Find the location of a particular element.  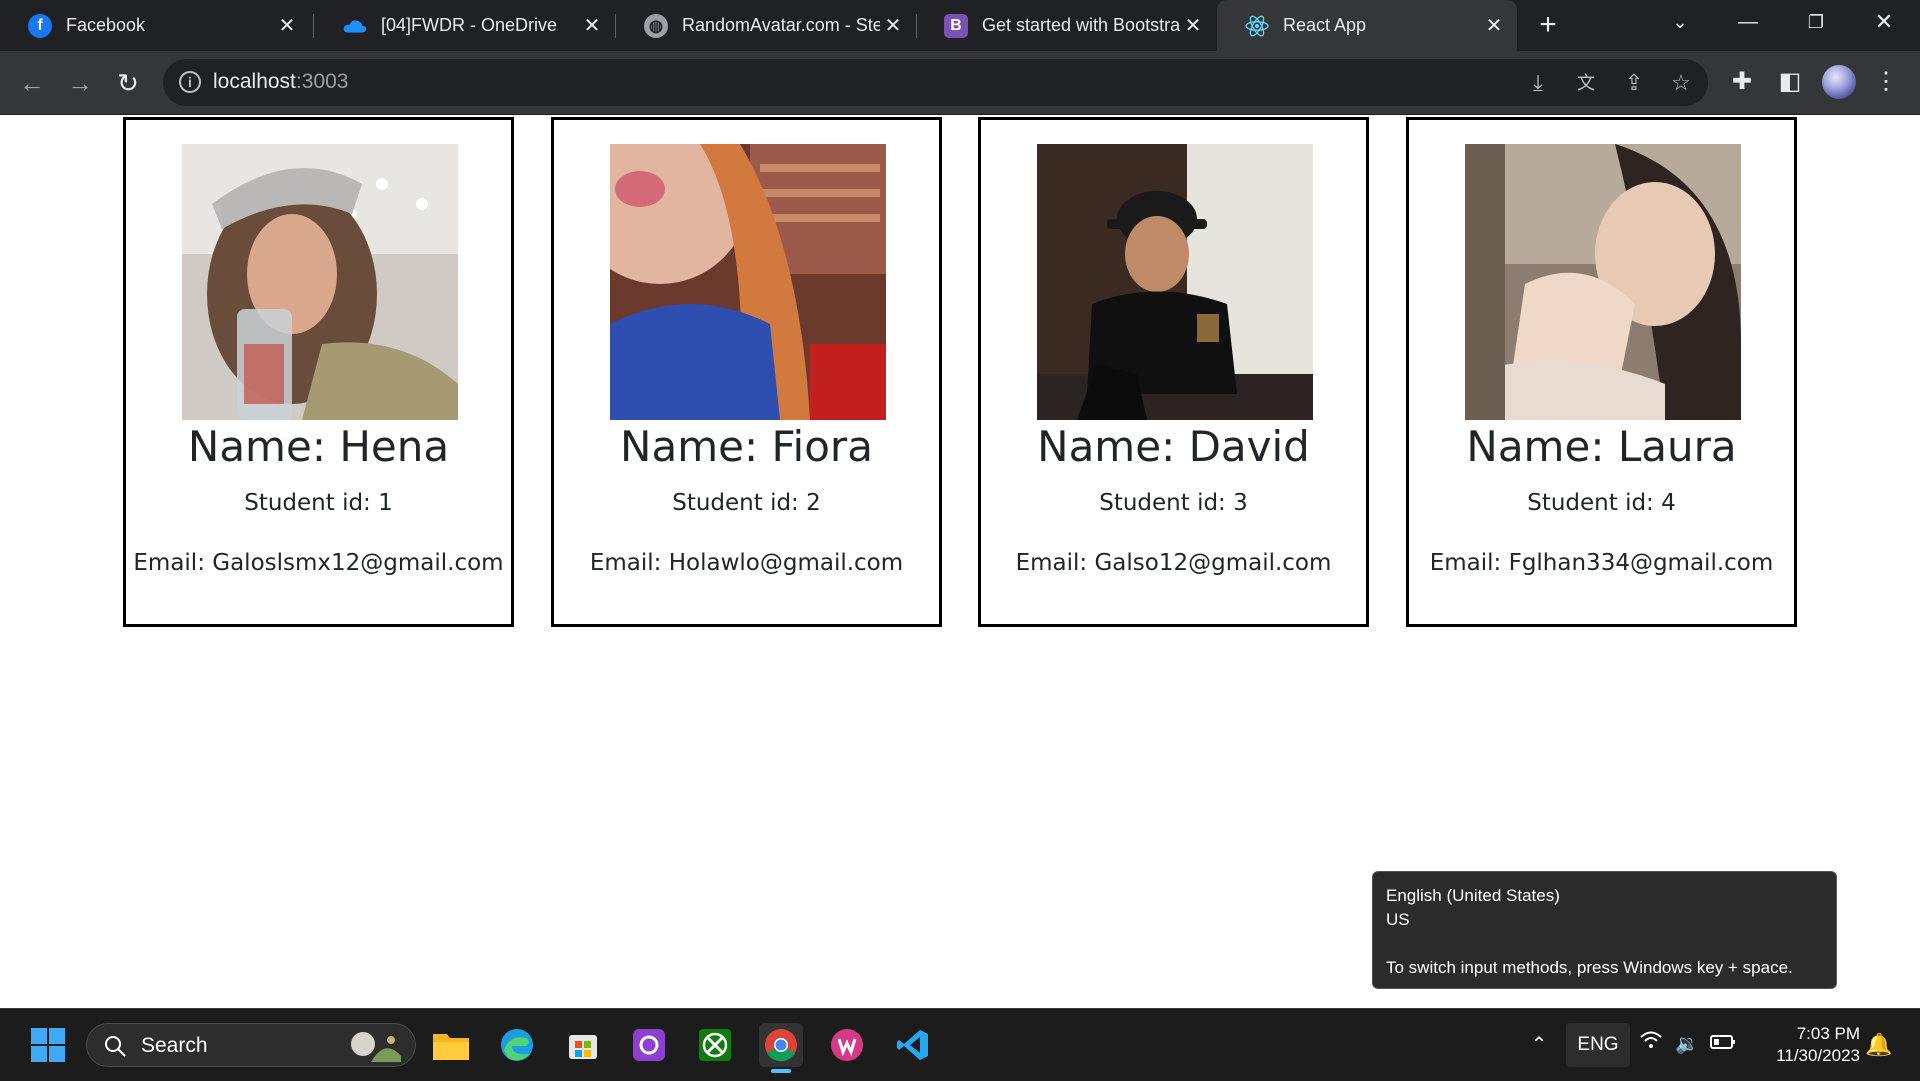

close-window-button: ✕ is located at coordinates (1884, 22).